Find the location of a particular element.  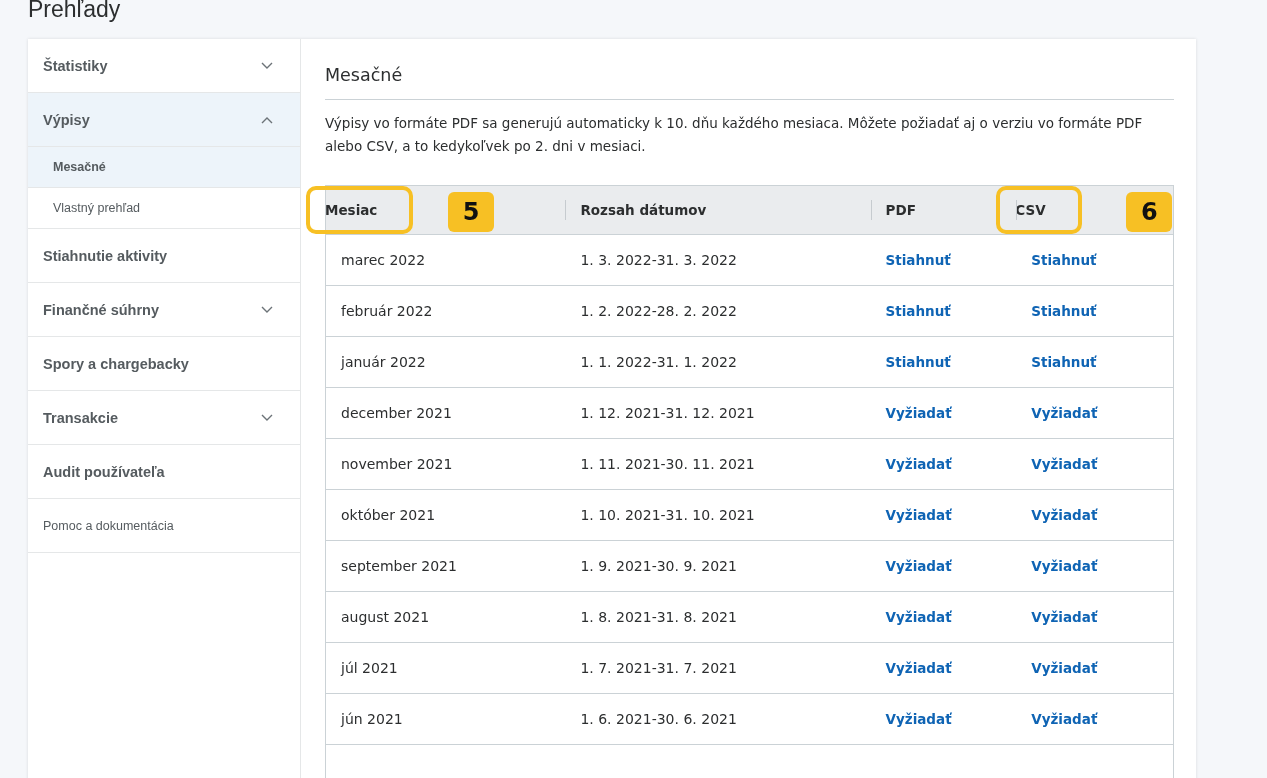

table-cell: január 2022 is located at coordinates (383, 362).